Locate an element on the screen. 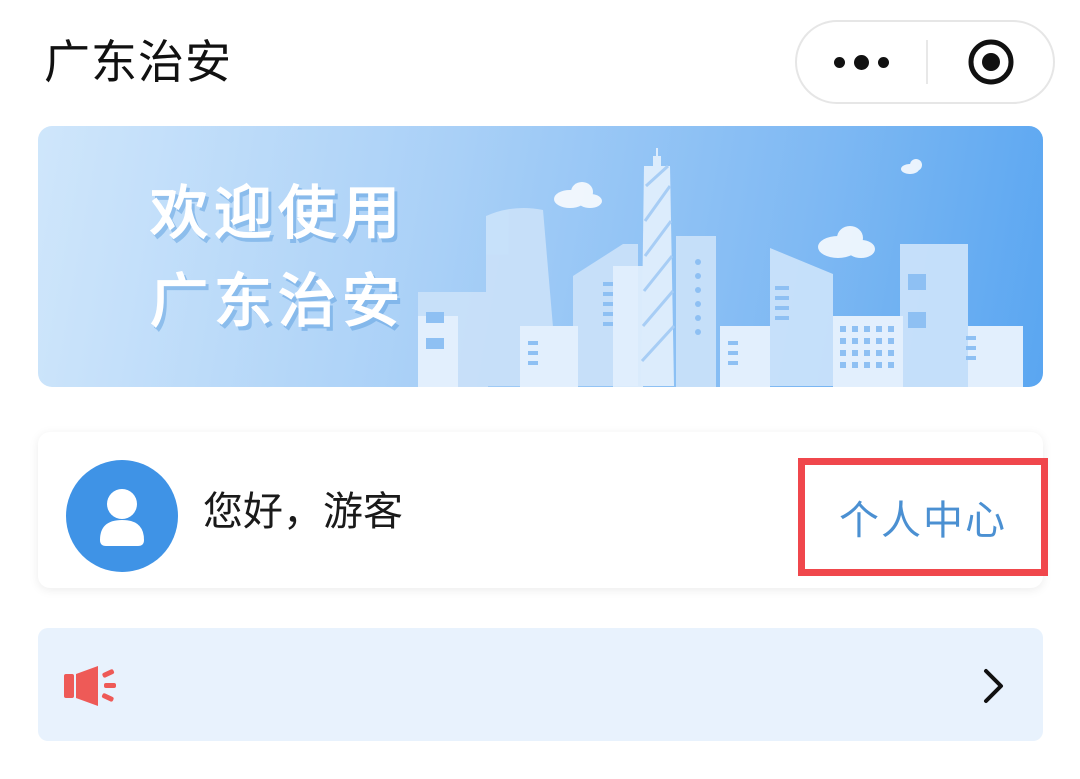 The height and width of the screenshot is (779, 1080). more-menu-button is located at coordinates (861, 62).